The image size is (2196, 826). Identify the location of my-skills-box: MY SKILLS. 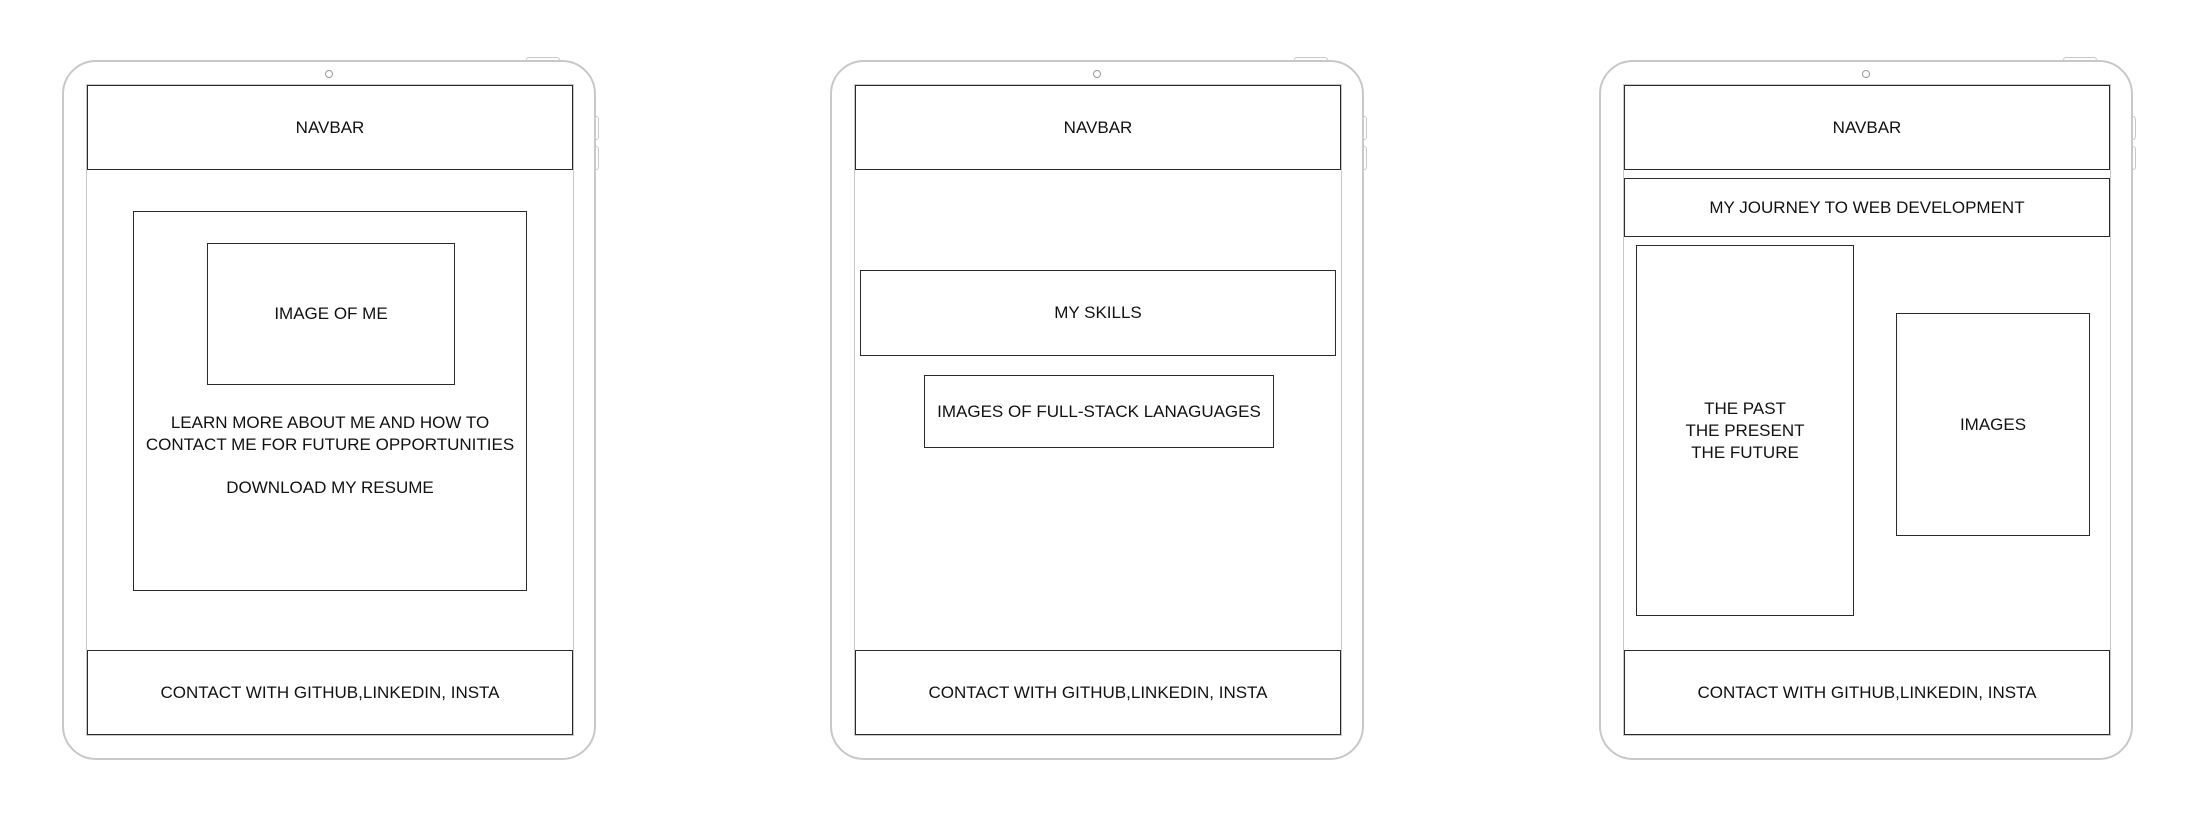
(1098, 313).